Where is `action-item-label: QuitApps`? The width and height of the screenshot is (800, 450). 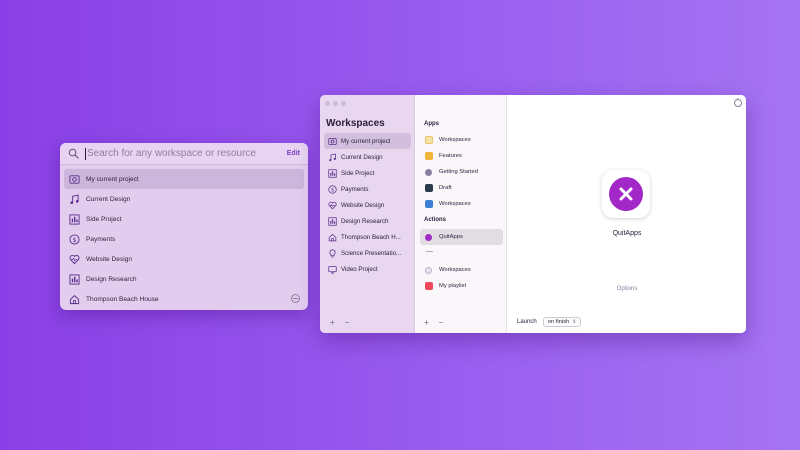 action-item-label: QuitApps is located at coordinates (451, 237).